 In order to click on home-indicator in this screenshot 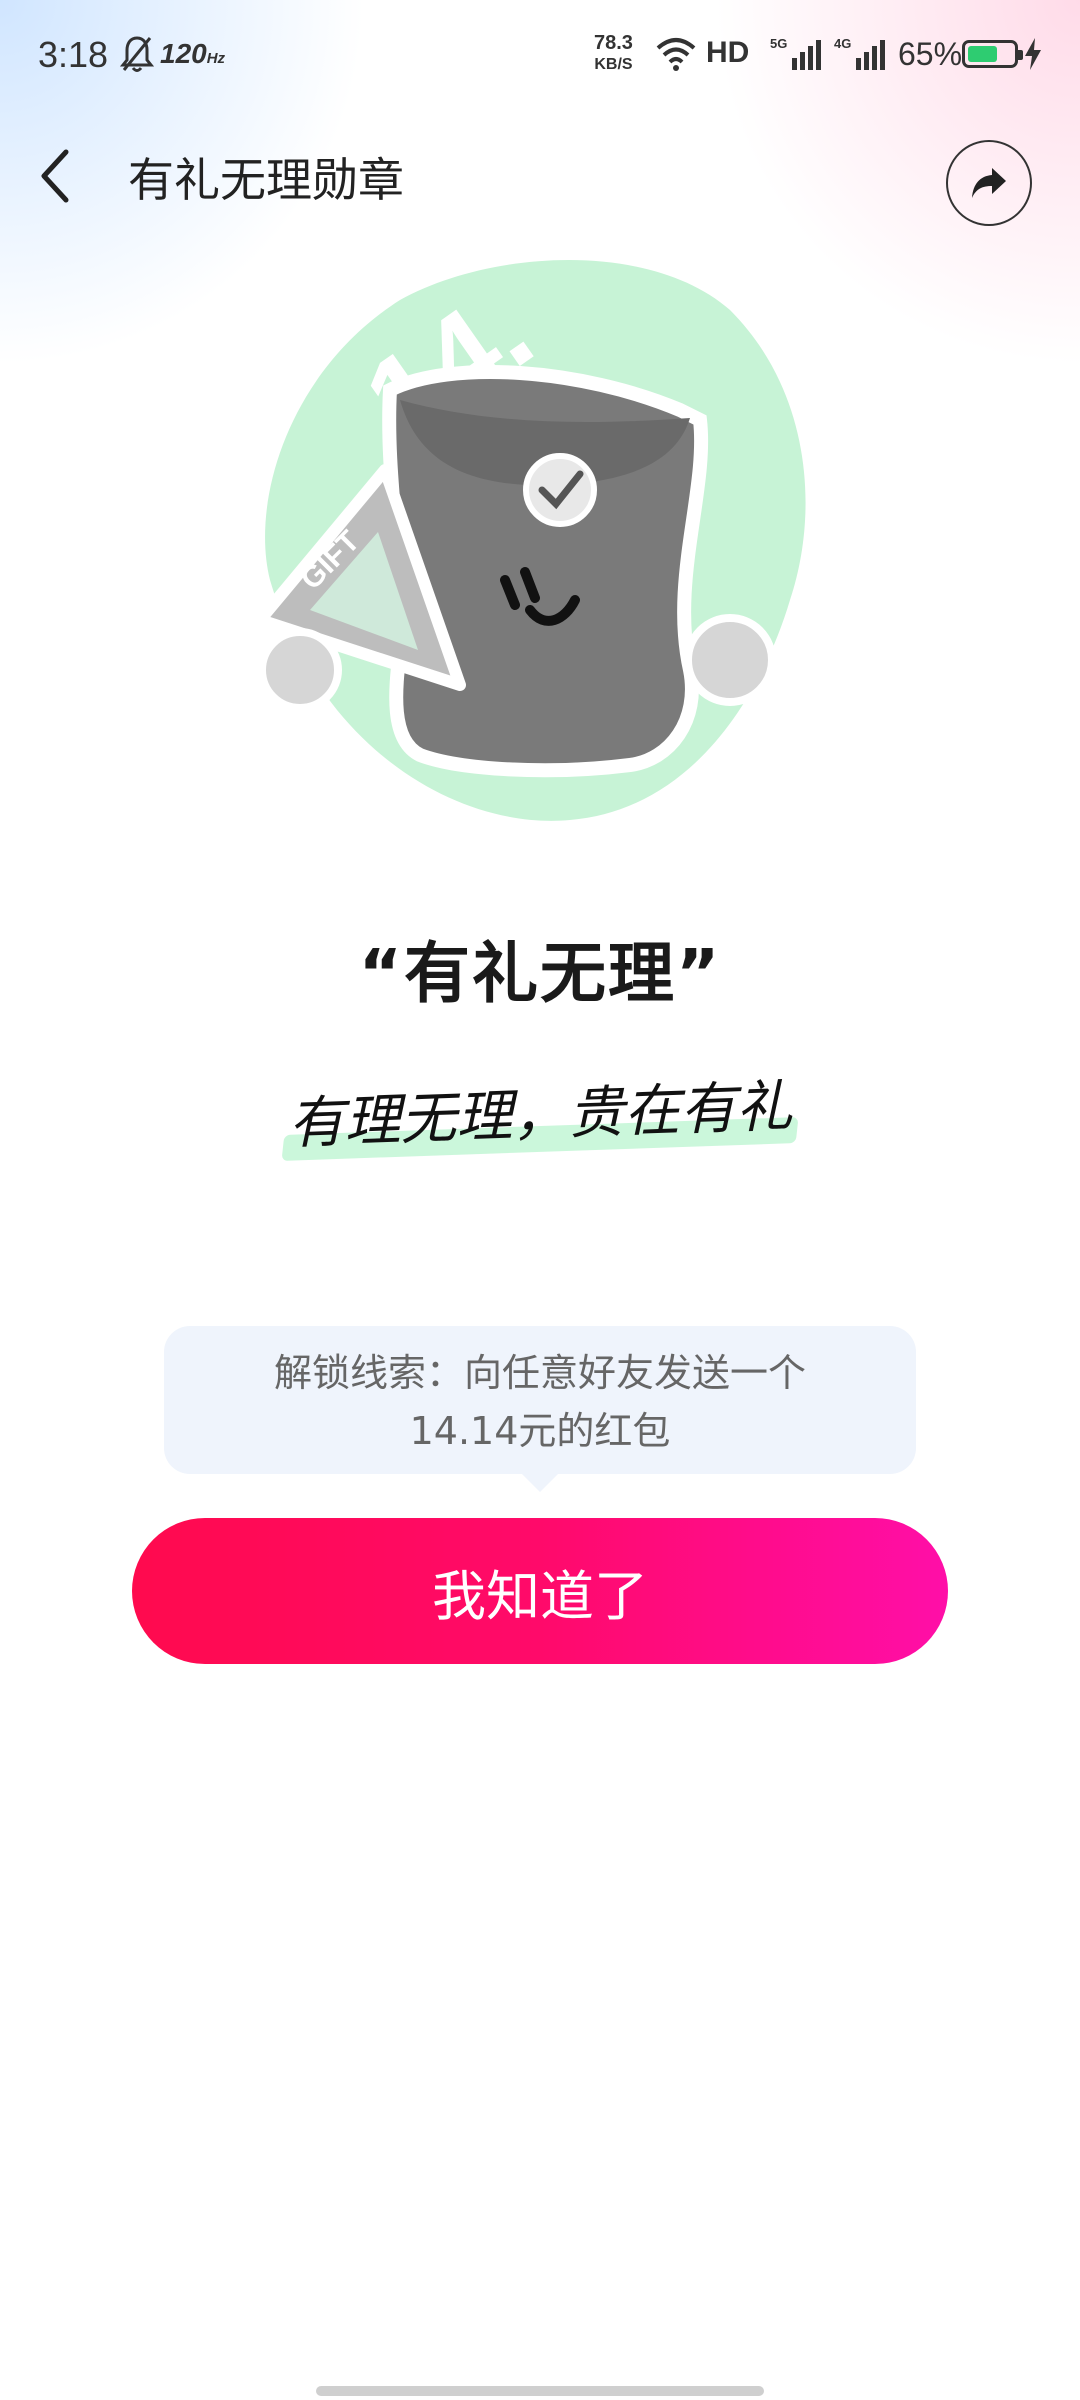, I will do `click(540, 2391)`.